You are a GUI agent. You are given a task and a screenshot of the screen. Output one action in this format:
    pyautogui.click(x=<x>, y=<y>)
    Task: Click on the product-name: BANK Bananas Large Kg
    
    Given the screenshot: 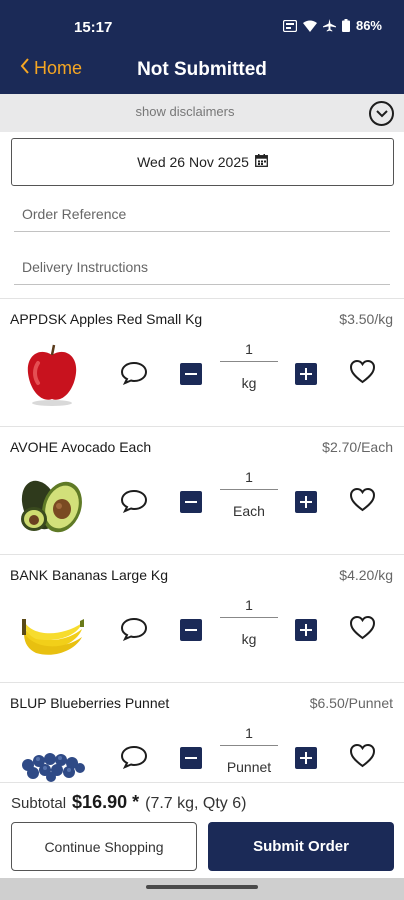 What is the action you would take?
    pyautogui.click(x=89, y=575)
    